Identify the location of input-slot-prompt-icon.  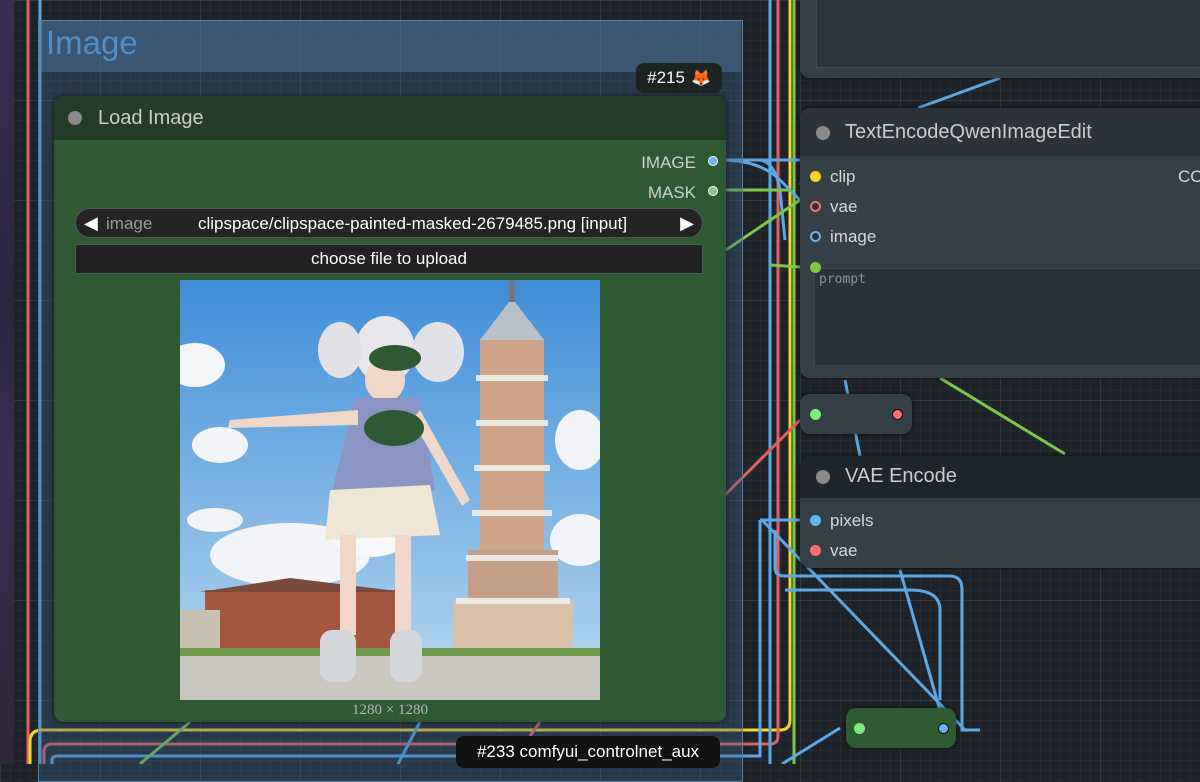
(815, 267).